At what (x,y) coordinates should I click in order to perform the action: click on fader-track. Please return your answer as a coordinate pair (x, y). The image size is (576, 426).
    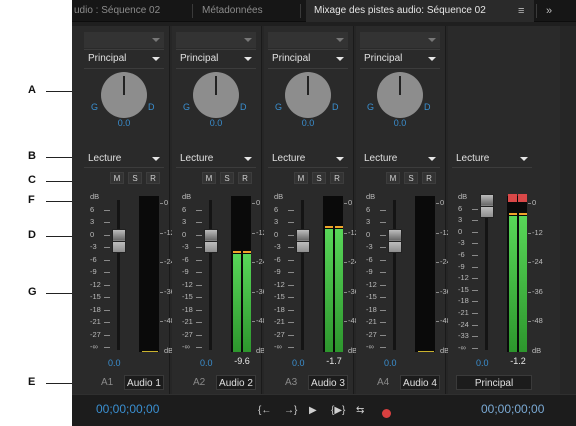
    Looking at the image, I should click on (394, 275).